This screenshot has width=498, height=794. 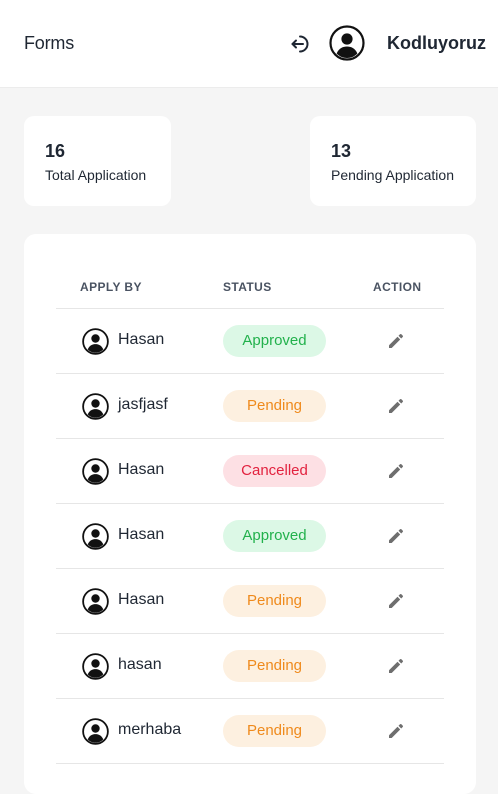 What do you see at coordinates (111, 287) in the screenshot?
I see `column-header-apply-by: APPLY BY` at bounding box center [111, 287].